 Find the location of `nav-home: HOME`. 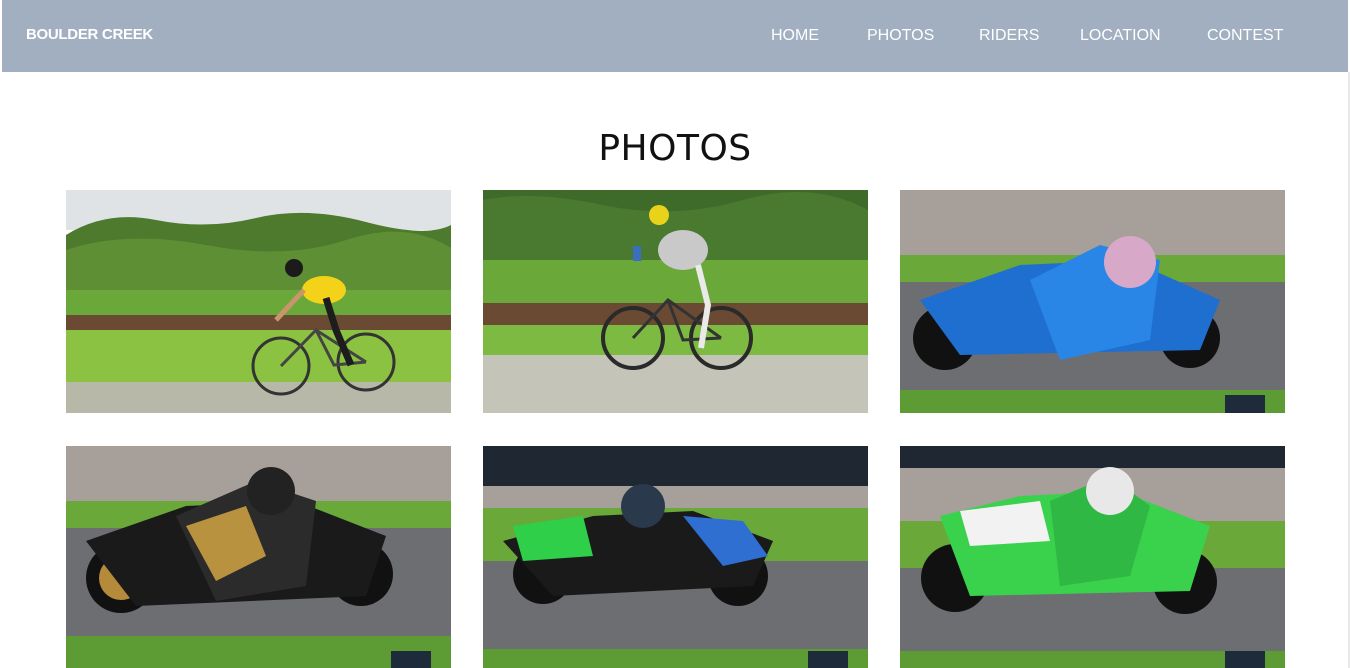

nav-home: HOME is located at coordinates (795, 36).